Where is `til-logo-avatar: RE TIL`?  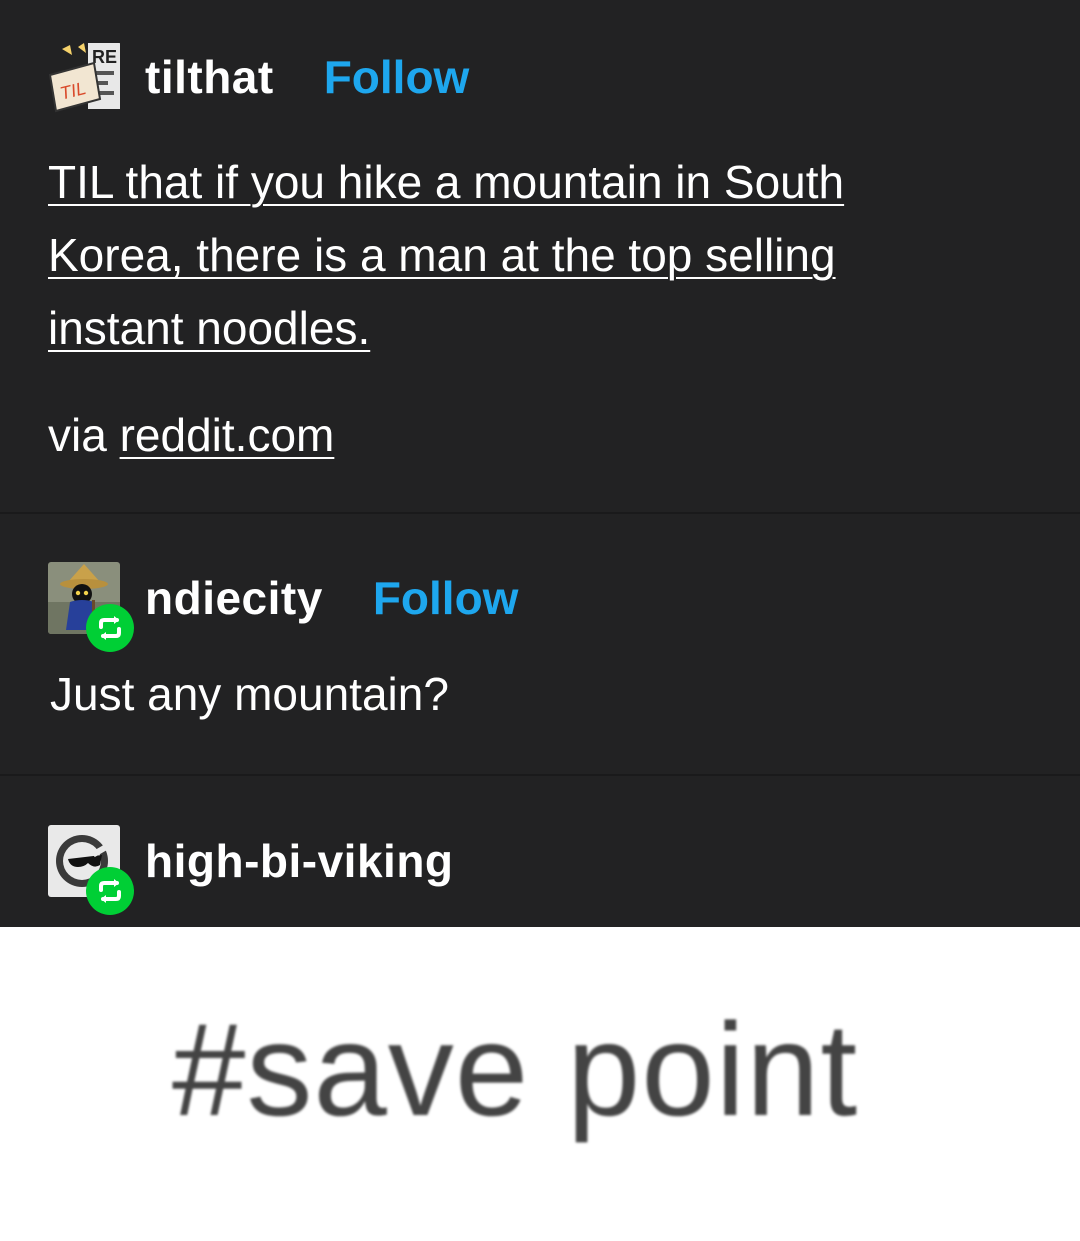 til-logo-avatar: RE TIL is located at coordinates (84, 77).